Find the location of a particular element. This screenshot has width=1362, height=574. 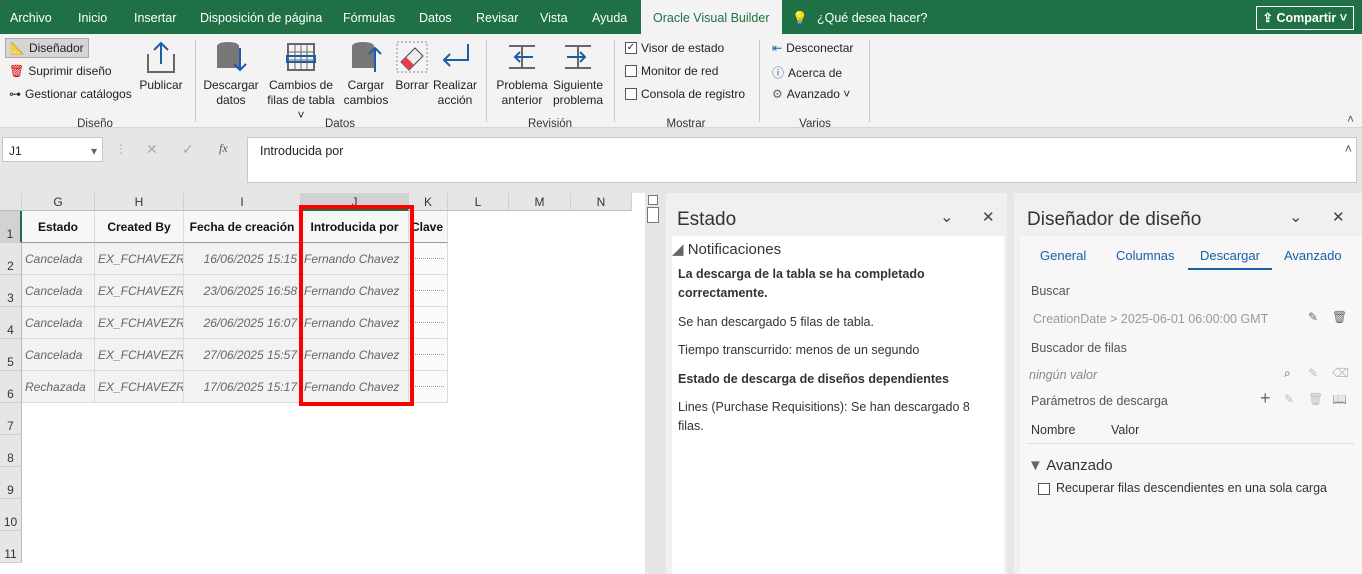

tab-inicio: Inicio is located at coordinates (92, 17).